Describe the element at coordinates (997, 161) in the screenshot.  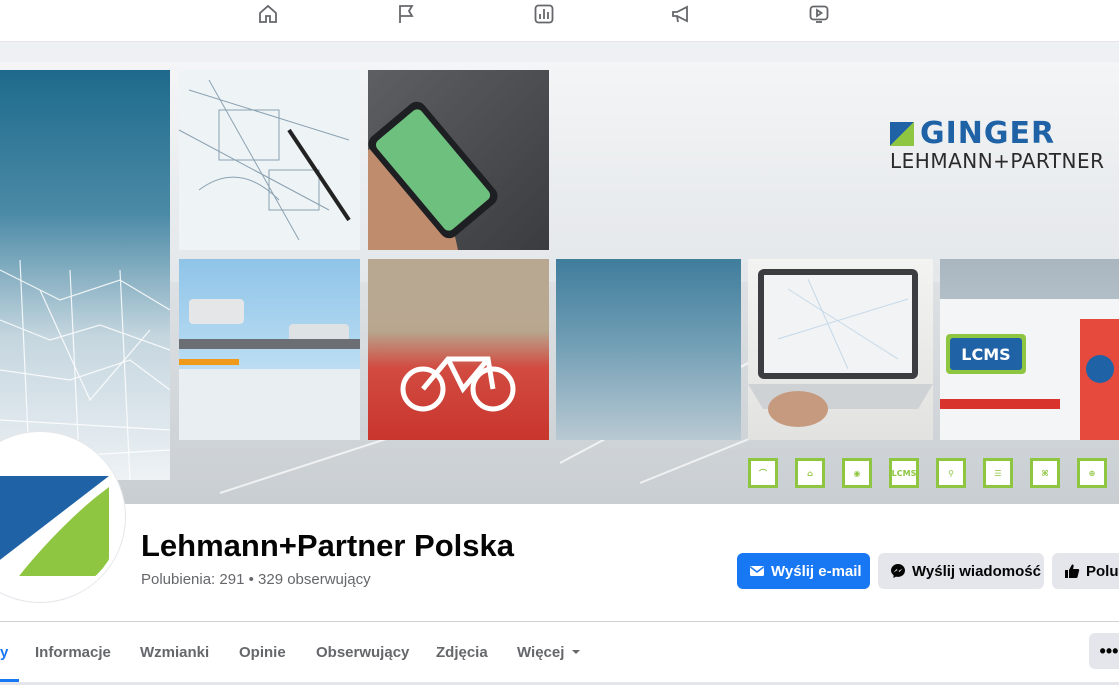
I see `logo-sub-text: LEHMANN+PARTNER` at that location.